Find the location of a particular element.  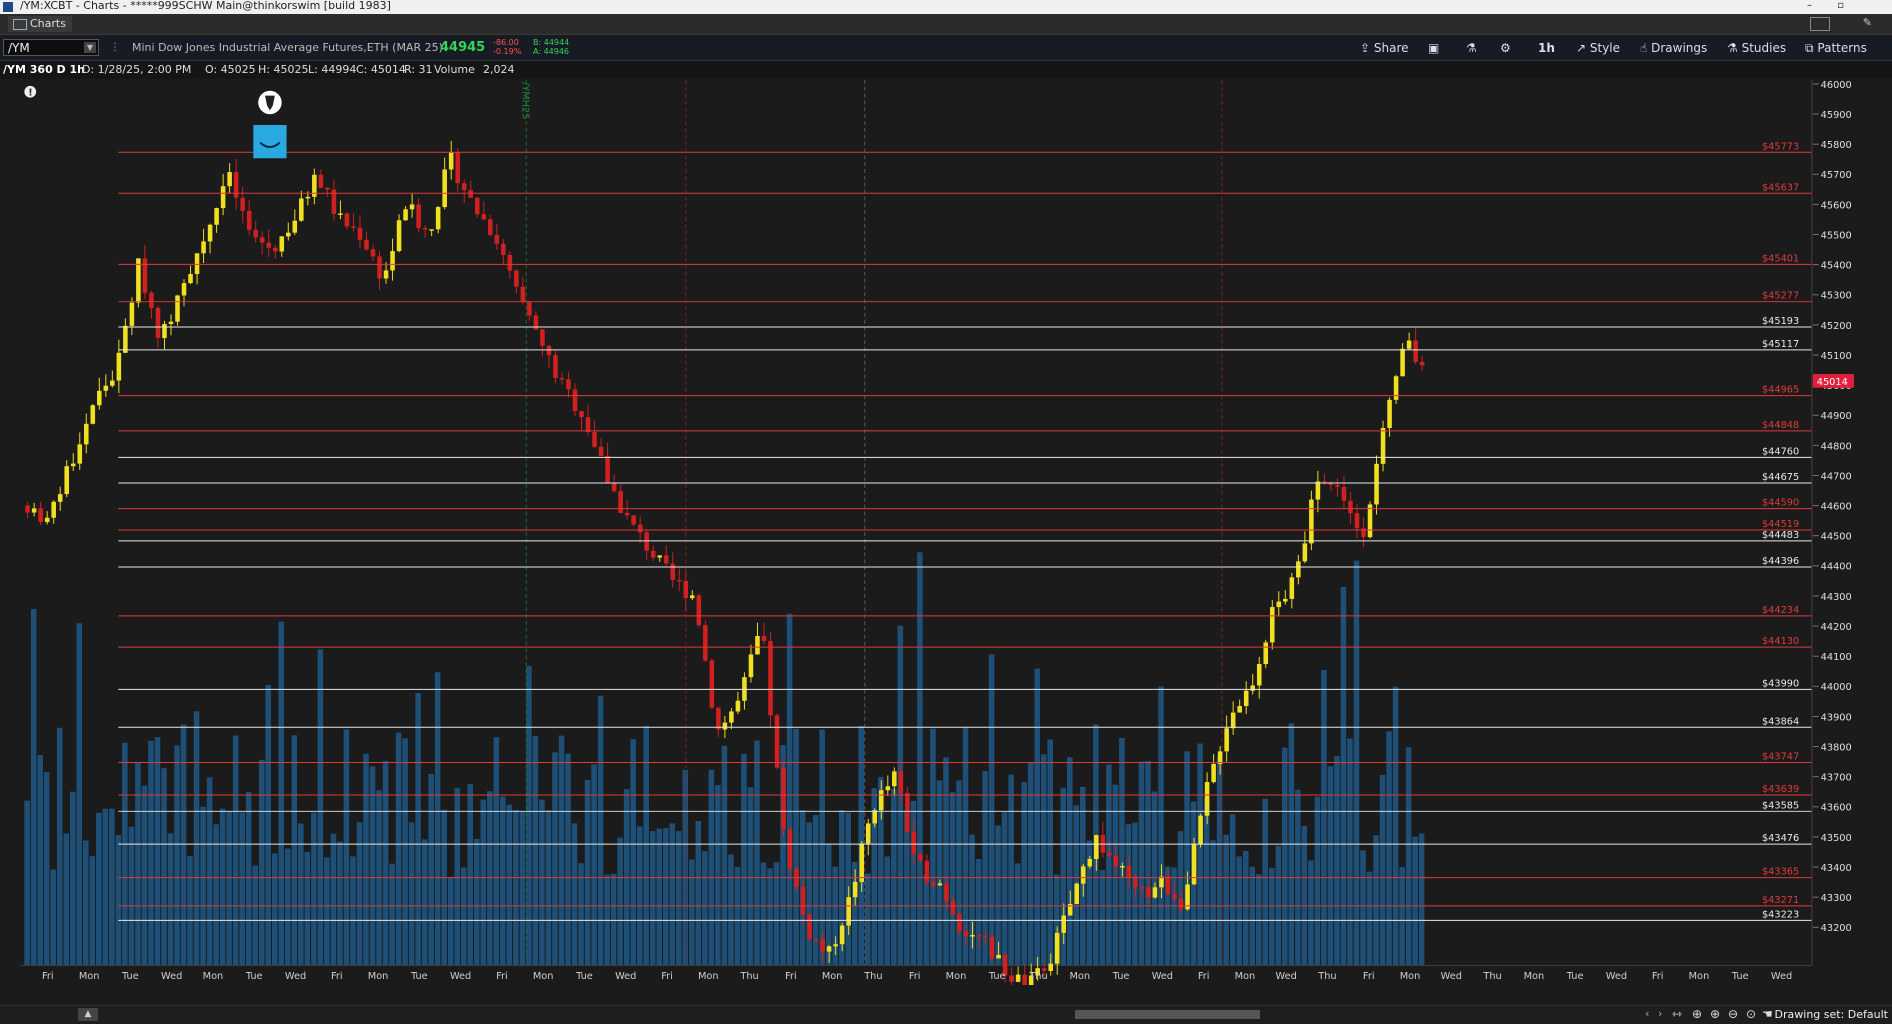

zoom-in-icon: ⊕ is located at coordinates (1715, 1014).